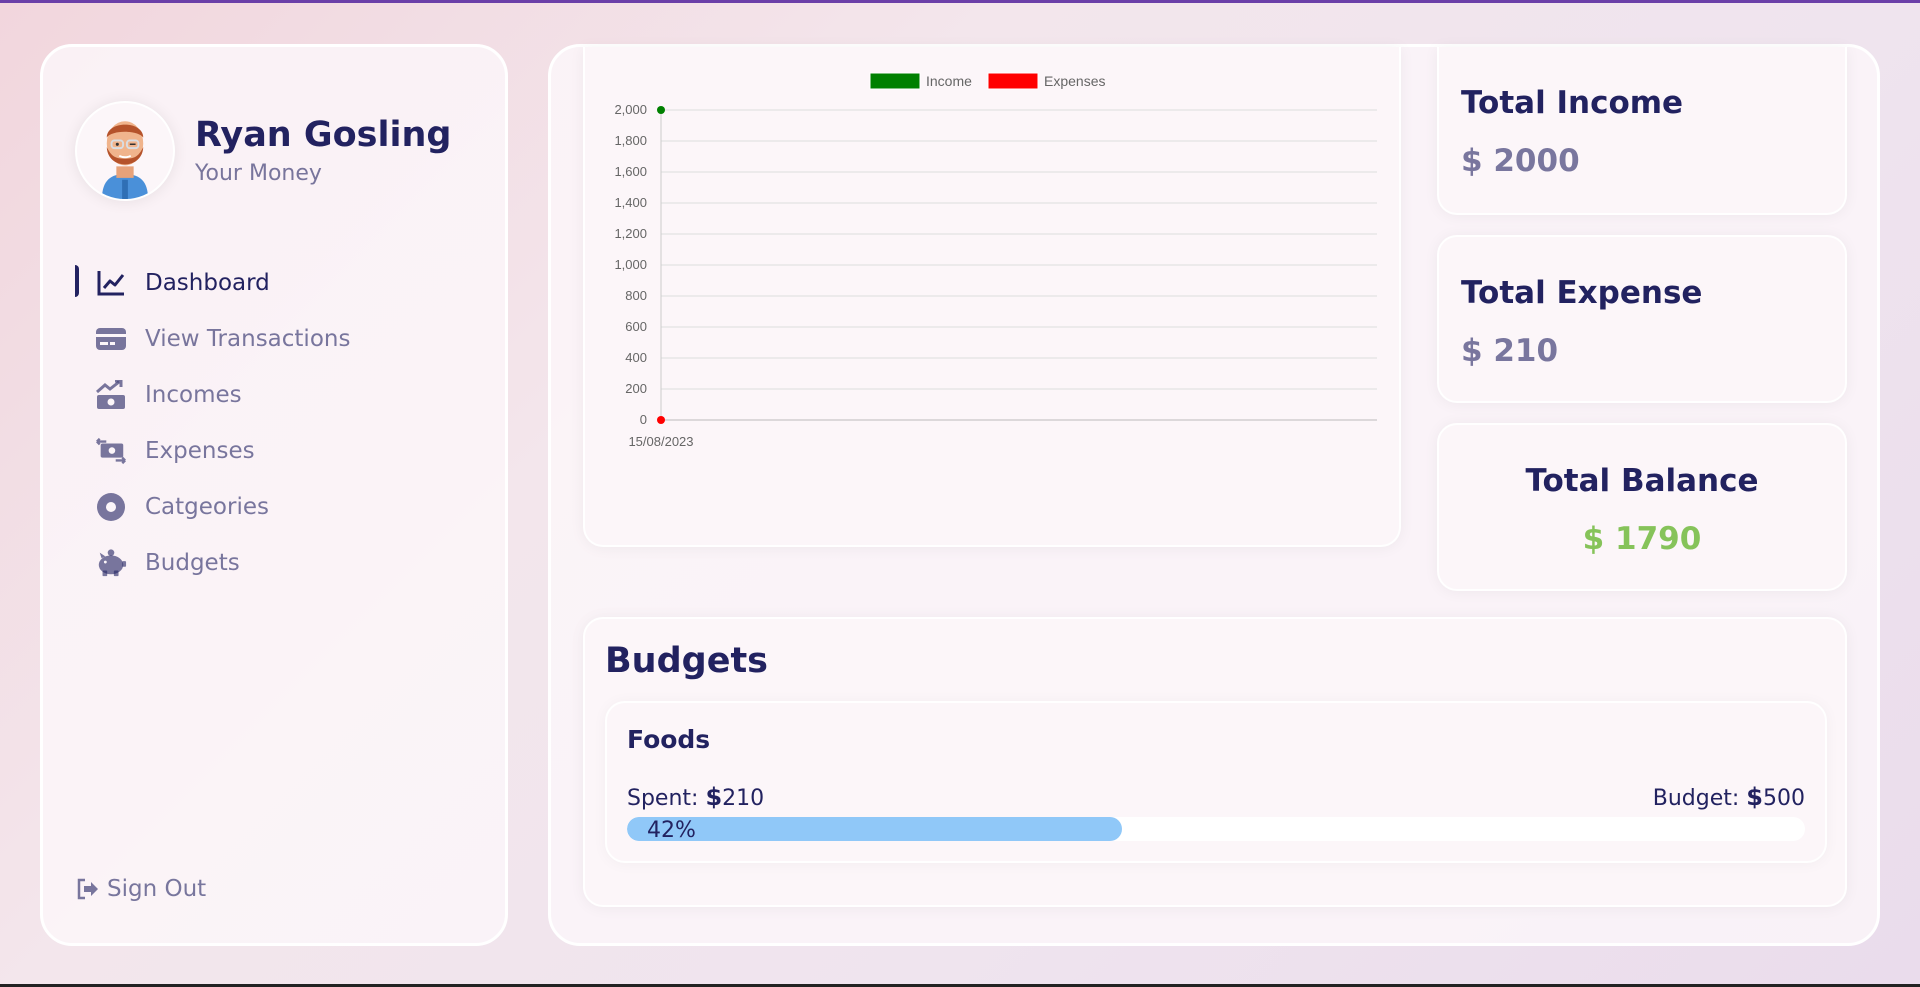  What do you see at coordinates (248, 339) in the screenshot?
I see `sidebar-item-label: View Transactions` at bounding box center [248, 339].